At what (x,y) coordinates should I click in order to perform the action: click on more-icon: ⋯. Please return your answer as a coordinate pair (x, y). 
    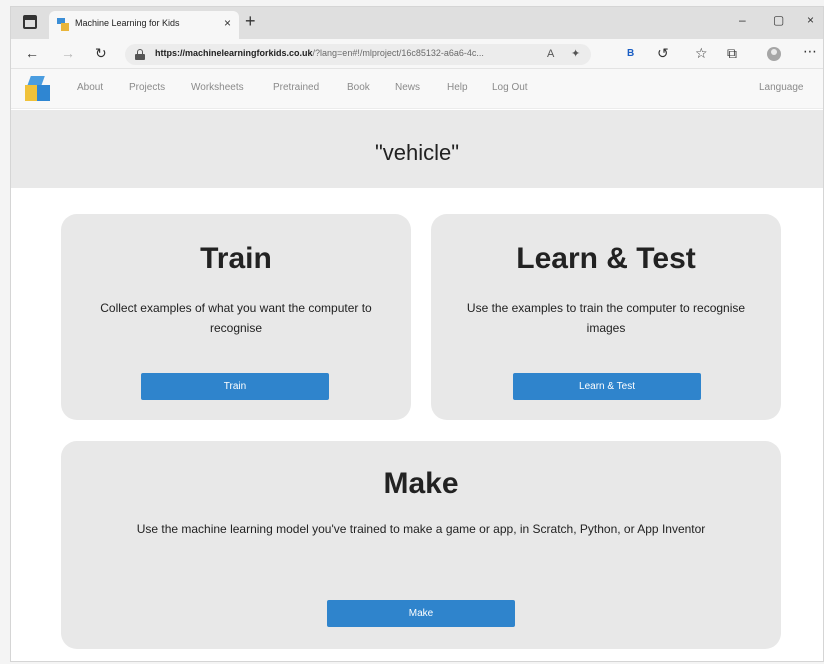
    Looking at the image, I should click on (810, 51).